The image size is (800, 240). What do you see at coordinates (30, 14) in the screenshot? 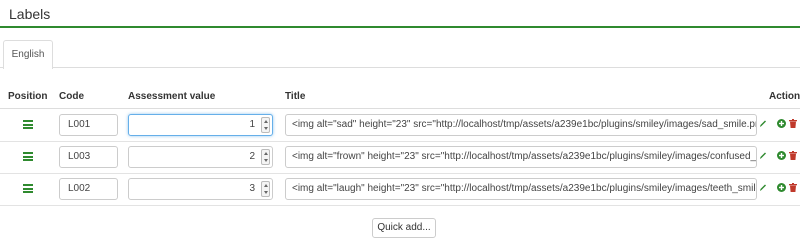
I see `panel-title: Labels` at bounding box center [30, 14].